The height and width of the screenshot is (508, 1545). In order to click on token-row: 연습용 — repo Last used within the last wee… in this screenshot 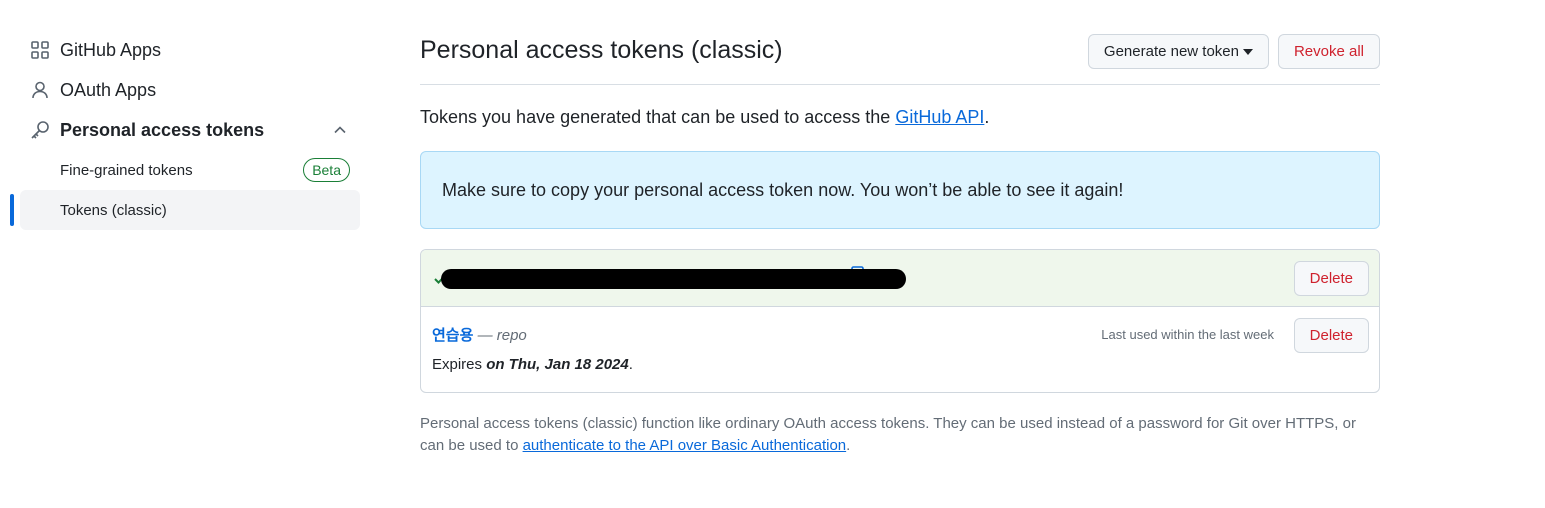, I will do `click(900, 349)`.